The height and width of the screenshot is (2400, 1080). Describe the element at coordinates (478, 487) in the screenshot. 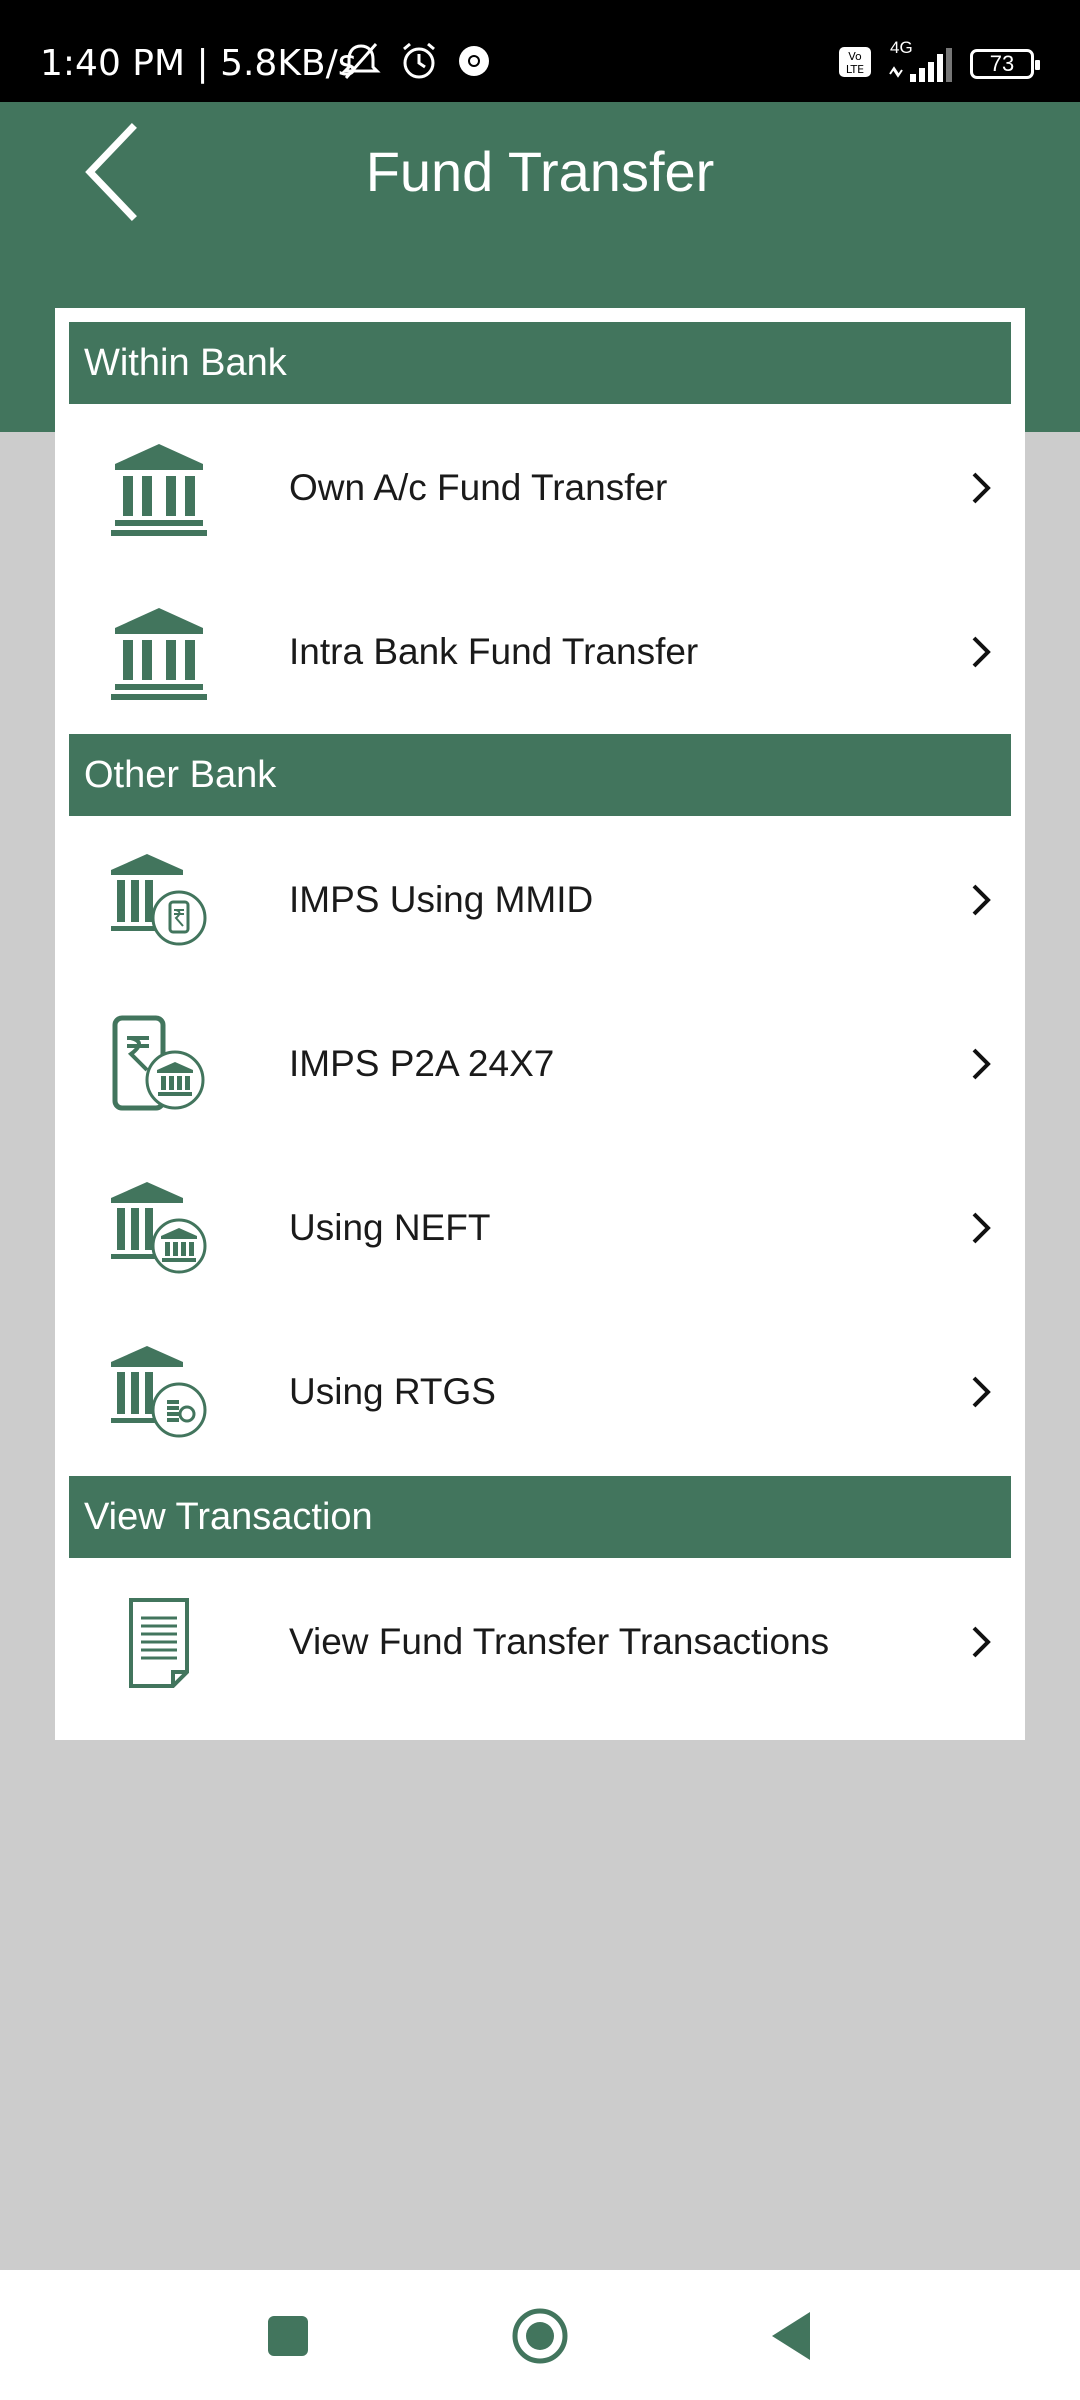

I see `menu-item-label: Own A/c Fund Transfer` at that location.